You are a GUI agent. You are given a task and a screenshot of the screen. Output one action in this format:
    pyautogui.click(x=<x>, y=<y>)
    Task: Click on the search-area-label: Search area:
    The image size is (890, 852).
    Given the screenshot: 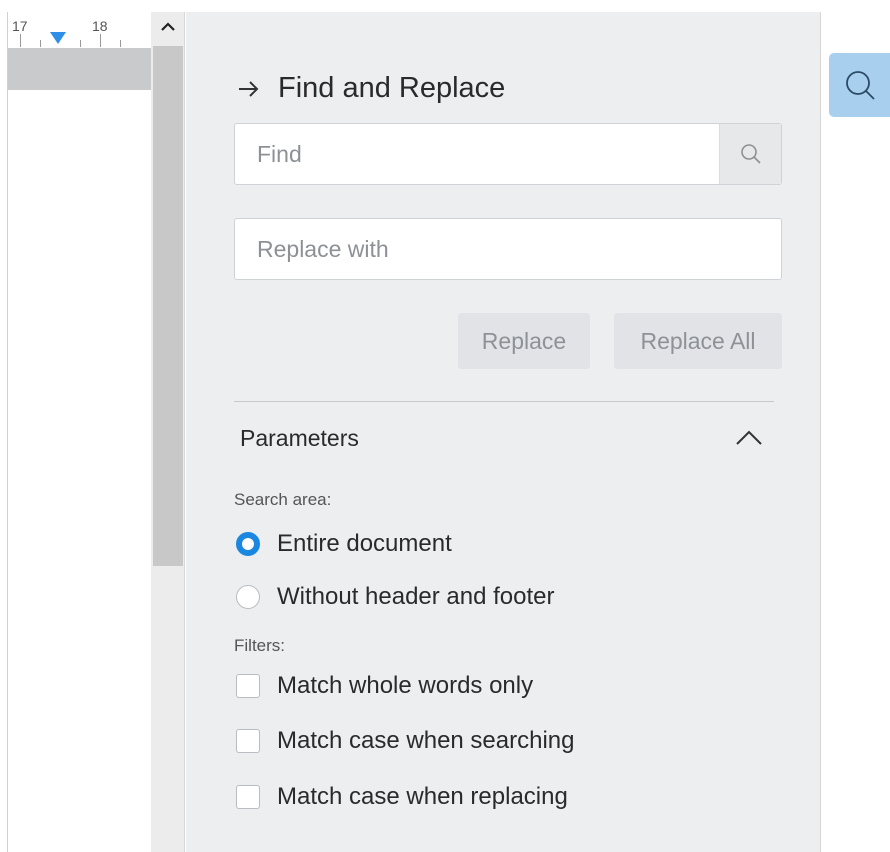 What is the action you would take?
    pyautogui.click(x=283, y=499)
    